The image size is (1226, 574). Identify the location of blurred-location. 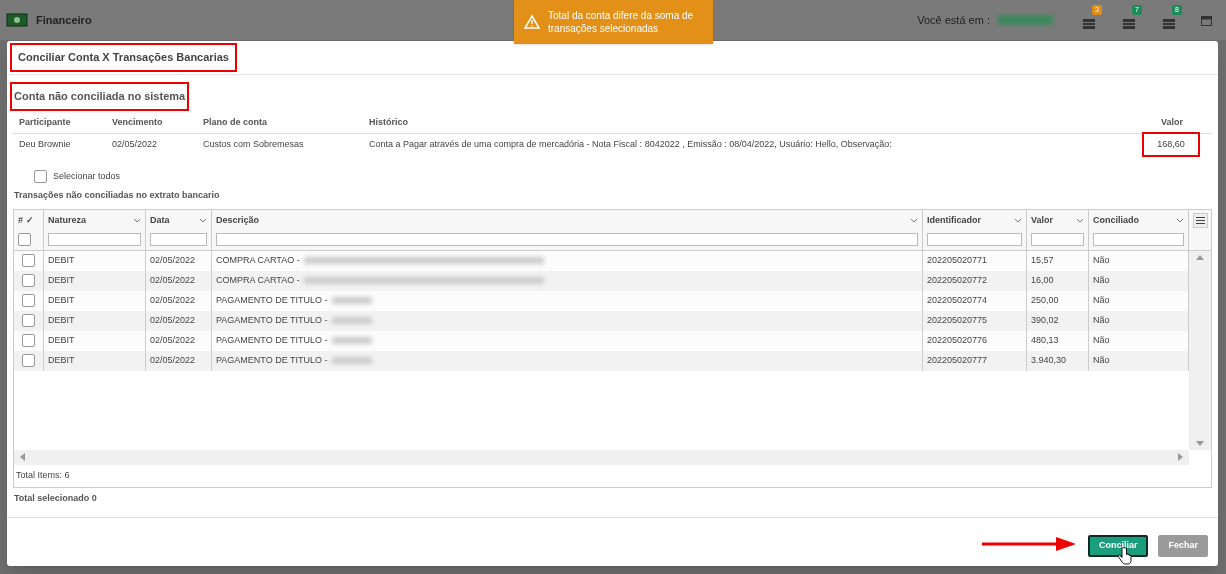
(1025, 20).